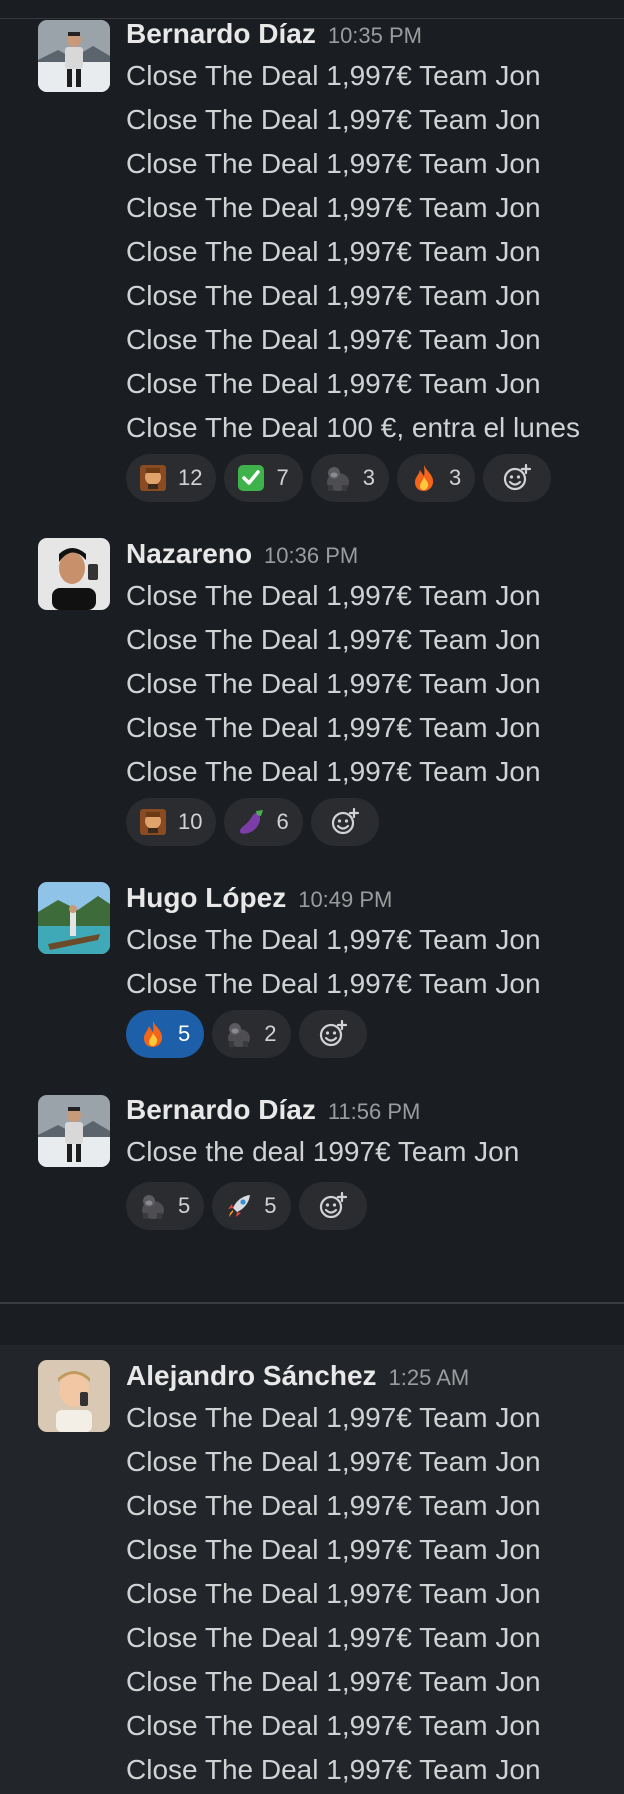  What do you see at coordinates (190, 821) in the screenshot?
I see `reaction-count: 10` at bounding box center [190, 821].